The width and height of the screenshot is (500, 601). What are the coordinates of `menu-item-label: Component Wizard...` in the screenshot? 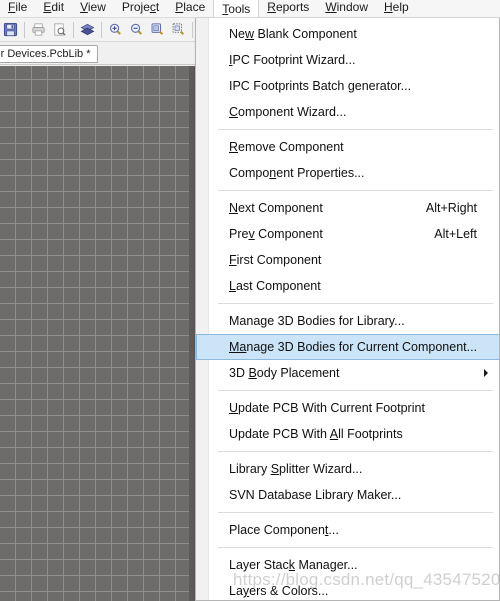 It's located at (288, 112).